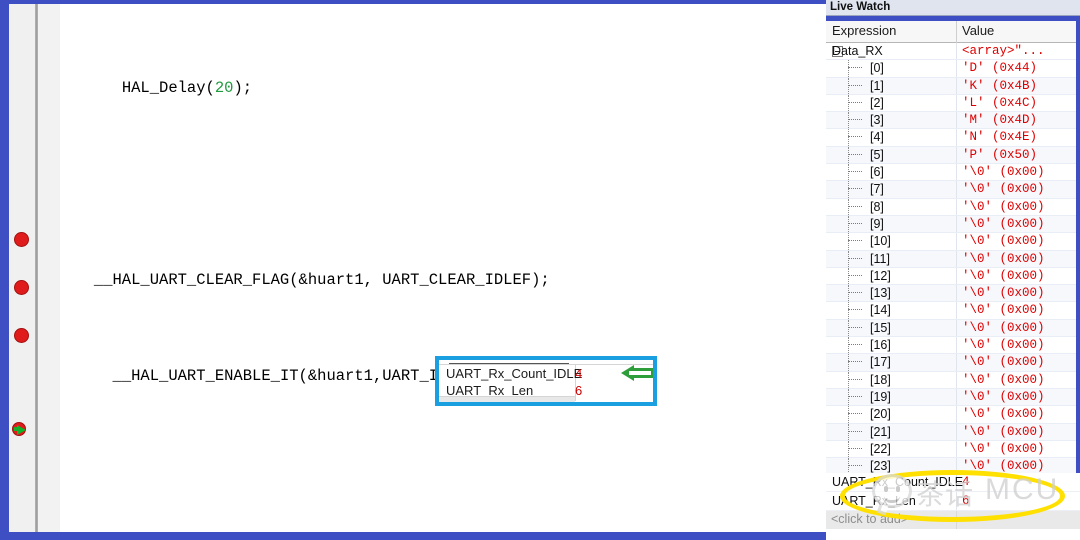 The width and height of the screenshot is (1080, 540). What do you see at coordinates (953, 501) in the screenshot?
I see `watch-row: UART_Rx_Len 6` at bounding box center [953, 501].